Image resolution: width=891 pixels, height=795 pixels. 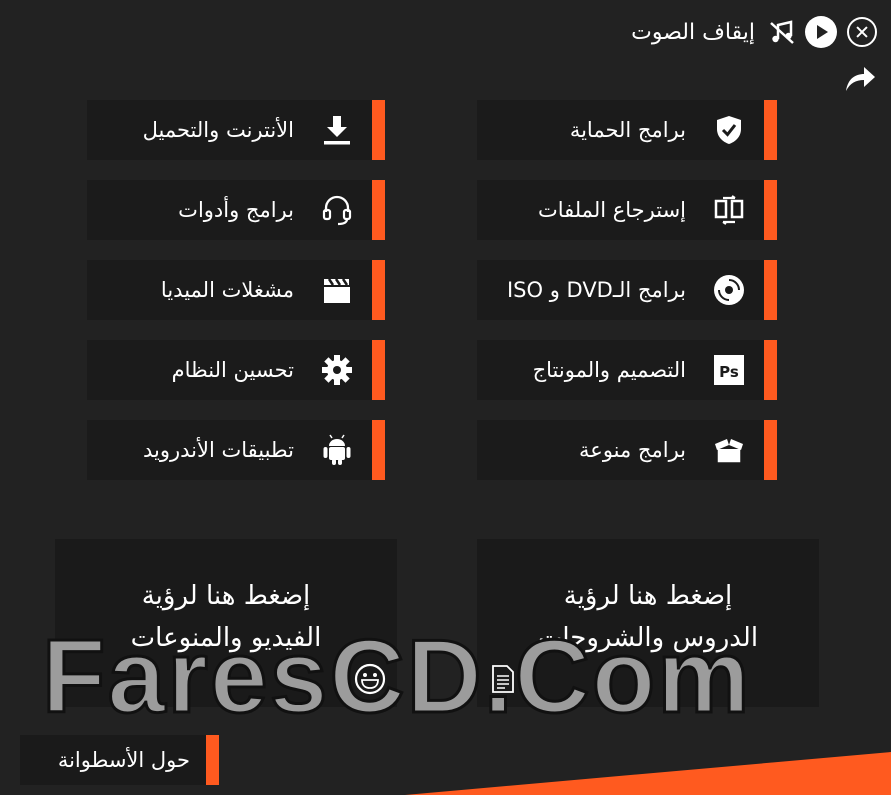 What do you see at coordinates (232, 370) in the screenshot?
I see `tile-label: تحسين النظام` at bounding box center [232, 370].